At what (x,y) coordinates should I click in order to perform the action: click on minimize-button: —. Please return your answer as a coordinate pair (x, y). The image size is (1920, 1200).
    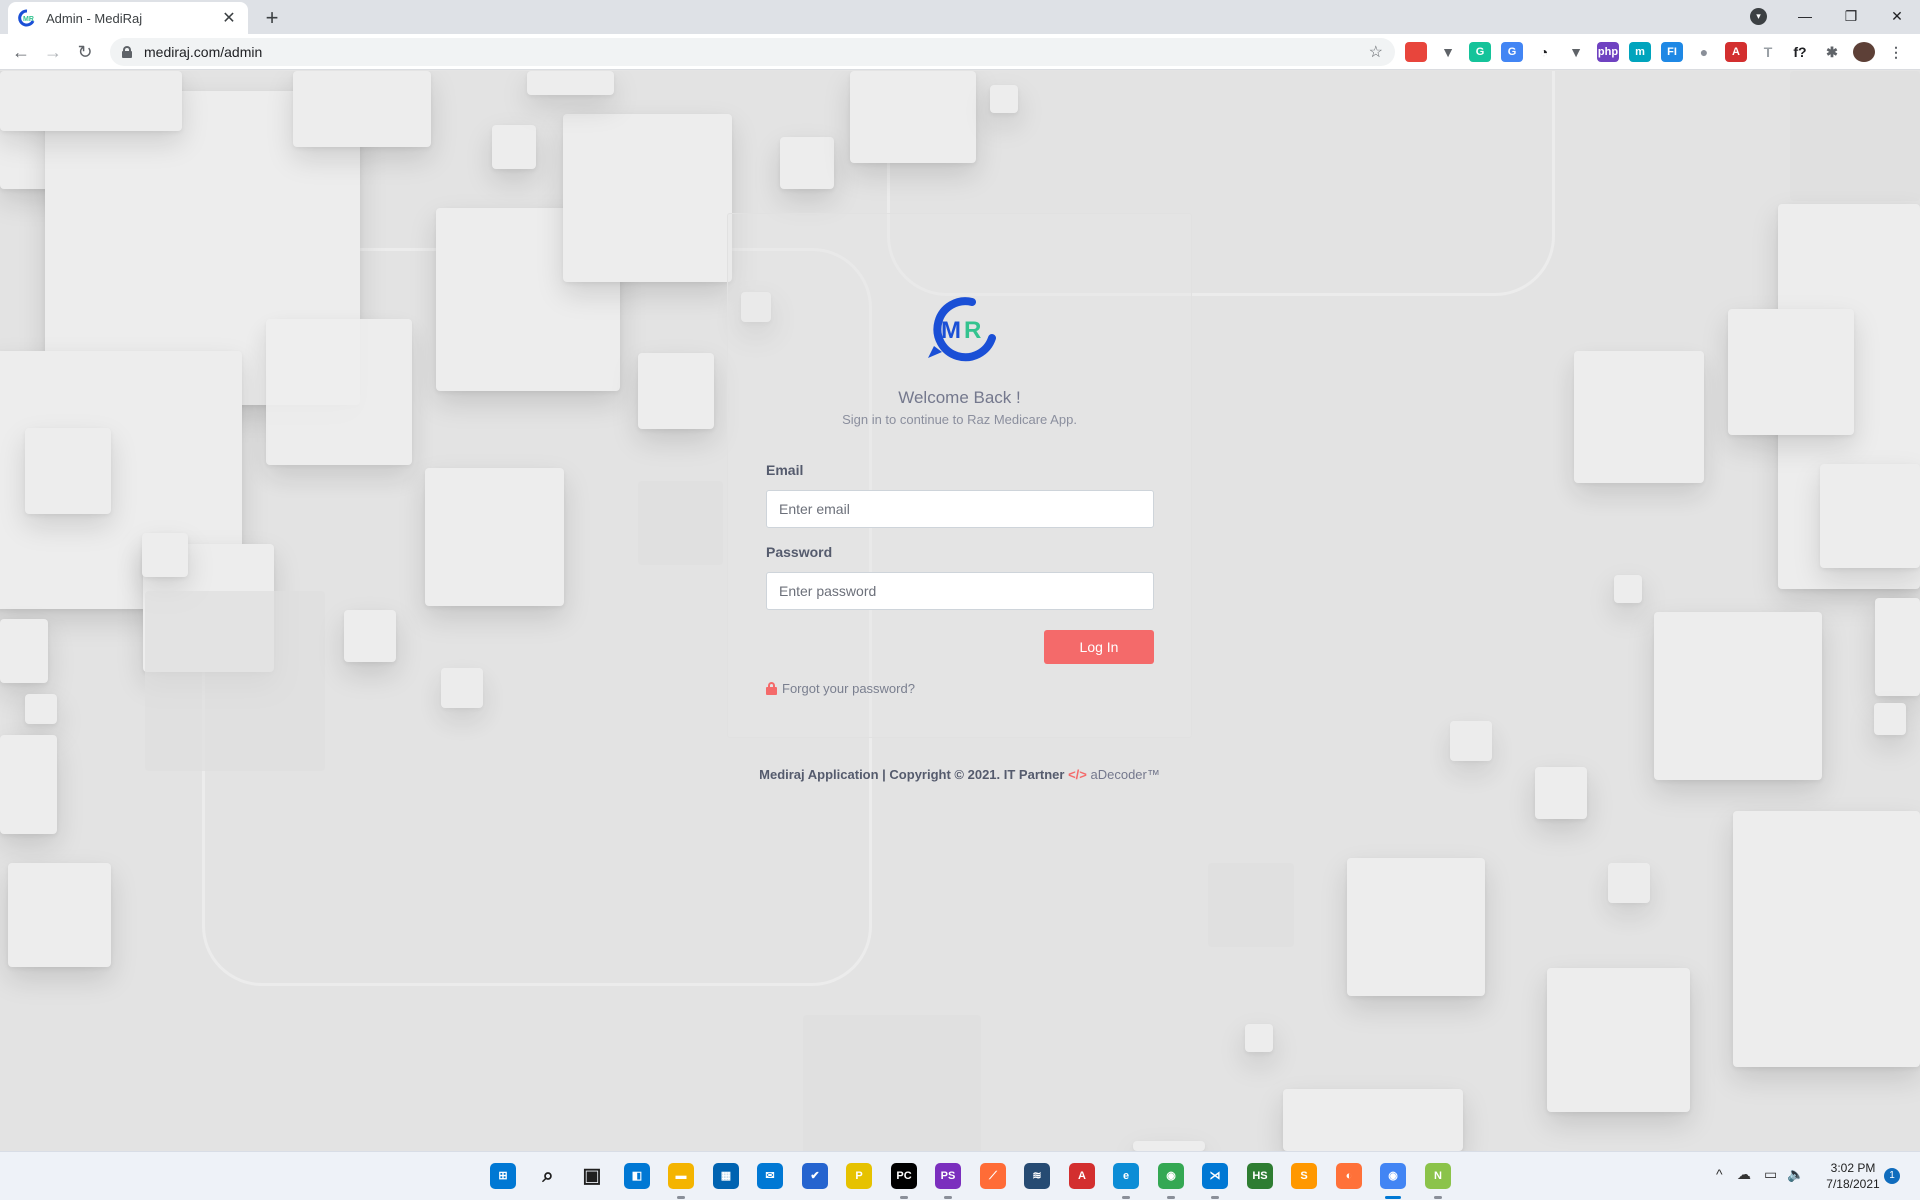
    Looking at the image, I should click on (1805, 16).